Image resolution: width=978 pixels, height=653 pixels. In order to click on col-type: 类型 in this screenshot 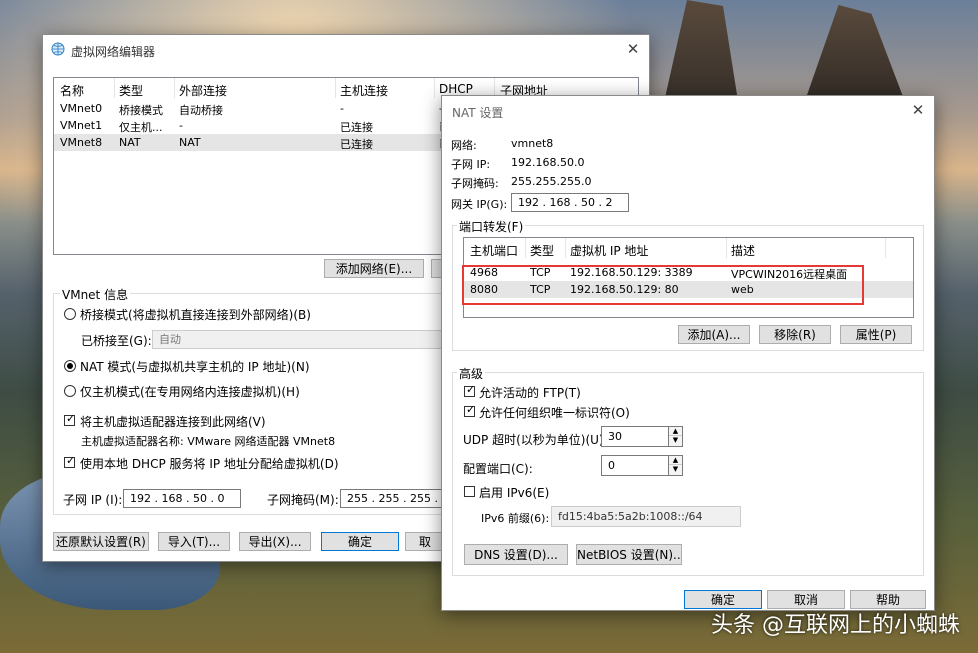, I will do `click(131, 90)`.